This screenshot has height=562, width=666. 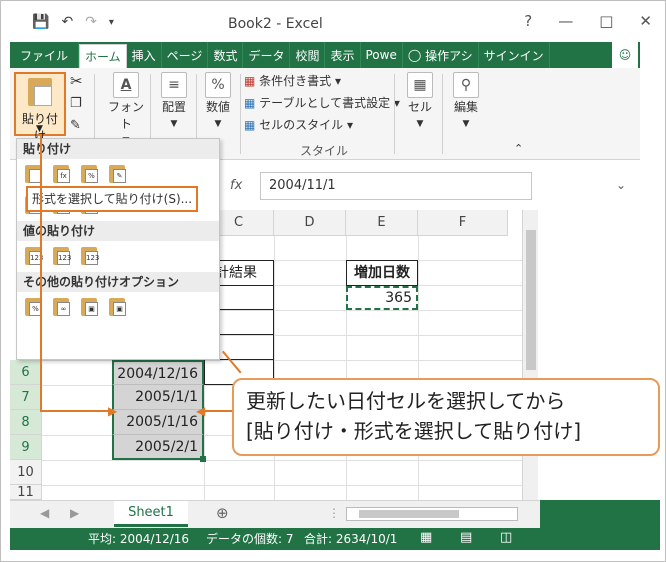 What do you see at coordinates (62, 307) in the screenshot?
I see `paste-link-icon: ∞` at bounding box center [62, 307].